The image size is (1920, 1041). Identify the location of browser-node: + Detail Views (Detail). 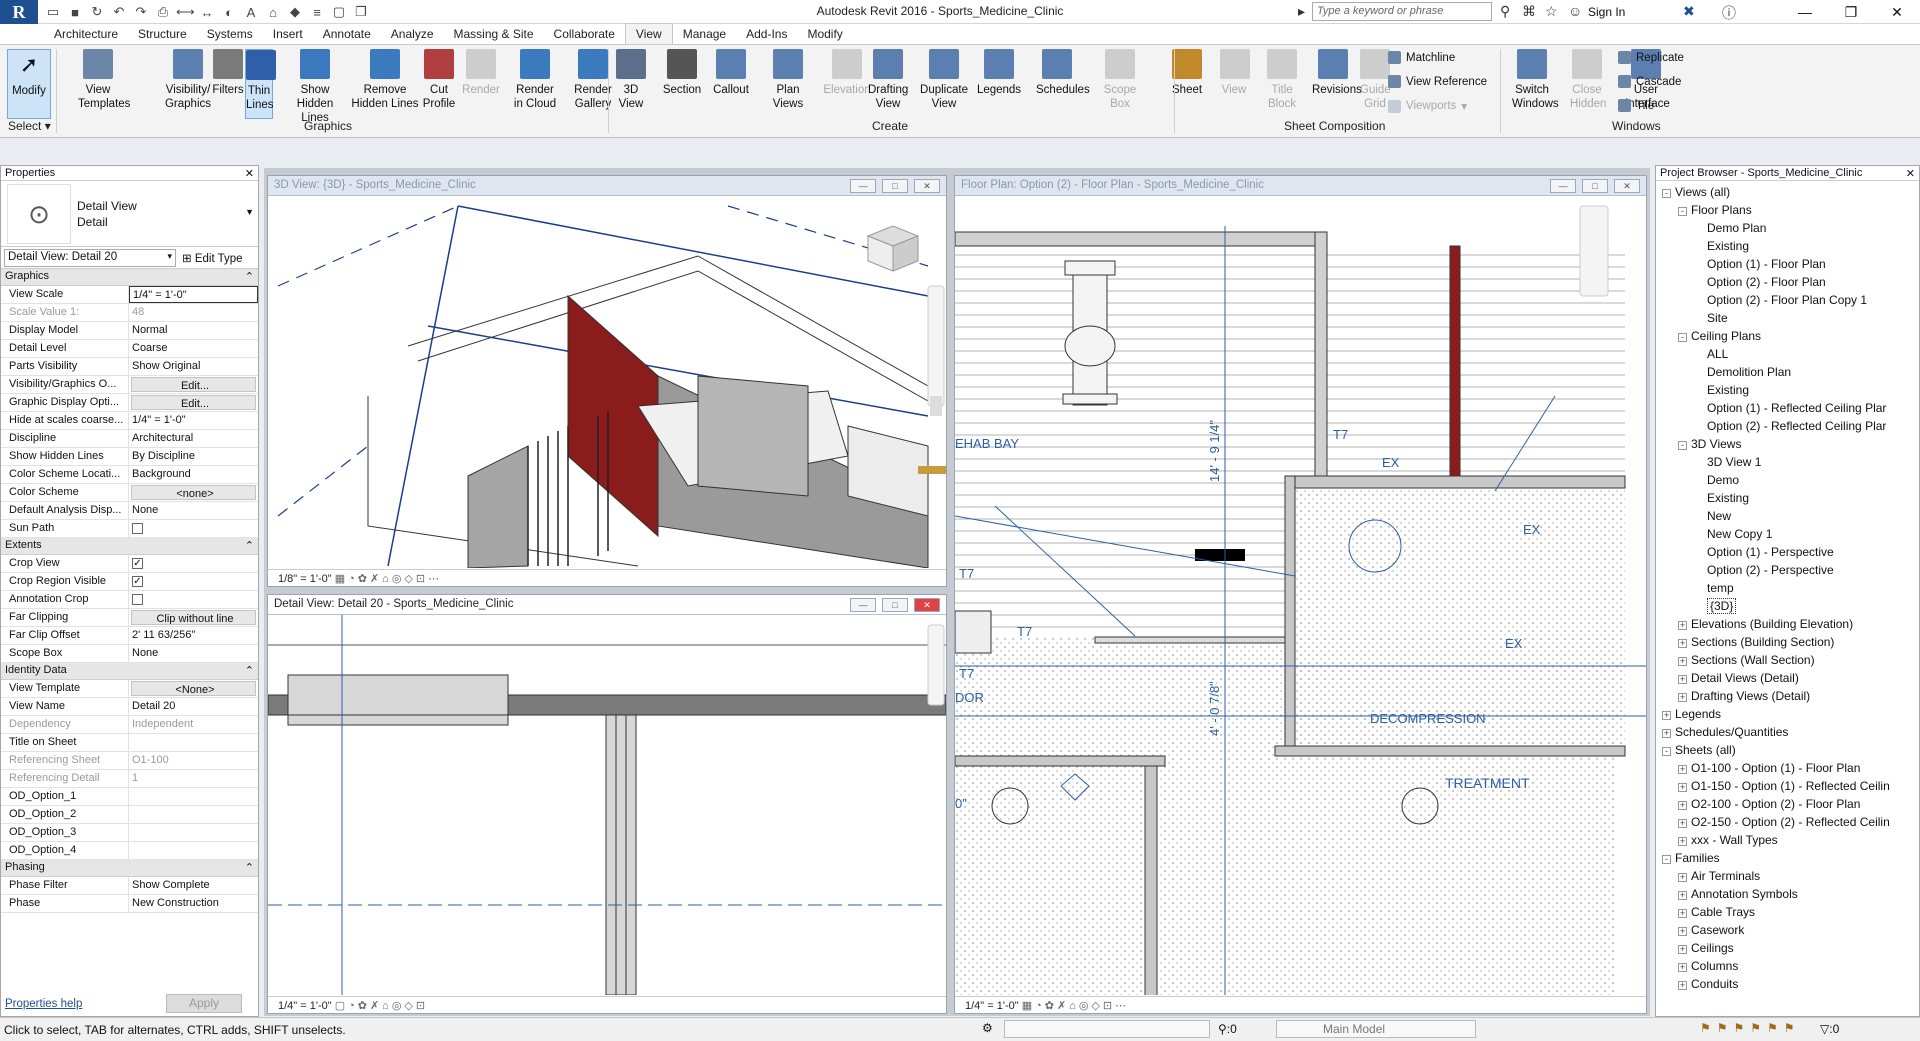
(1787, 678).